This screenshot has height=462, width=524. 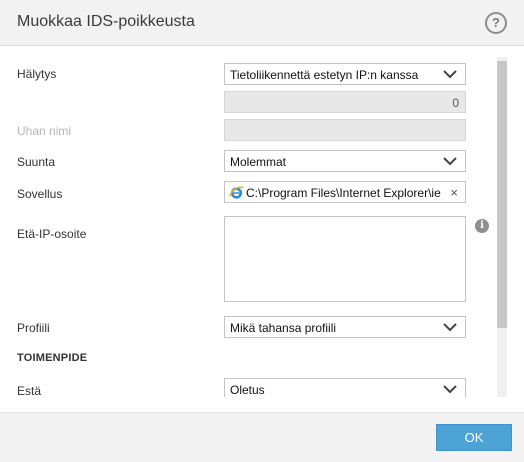 What do you see at coordinates (236, 192) in the screenshot?
I see `internet-explorer-icon` at bounding box center [236, 192].